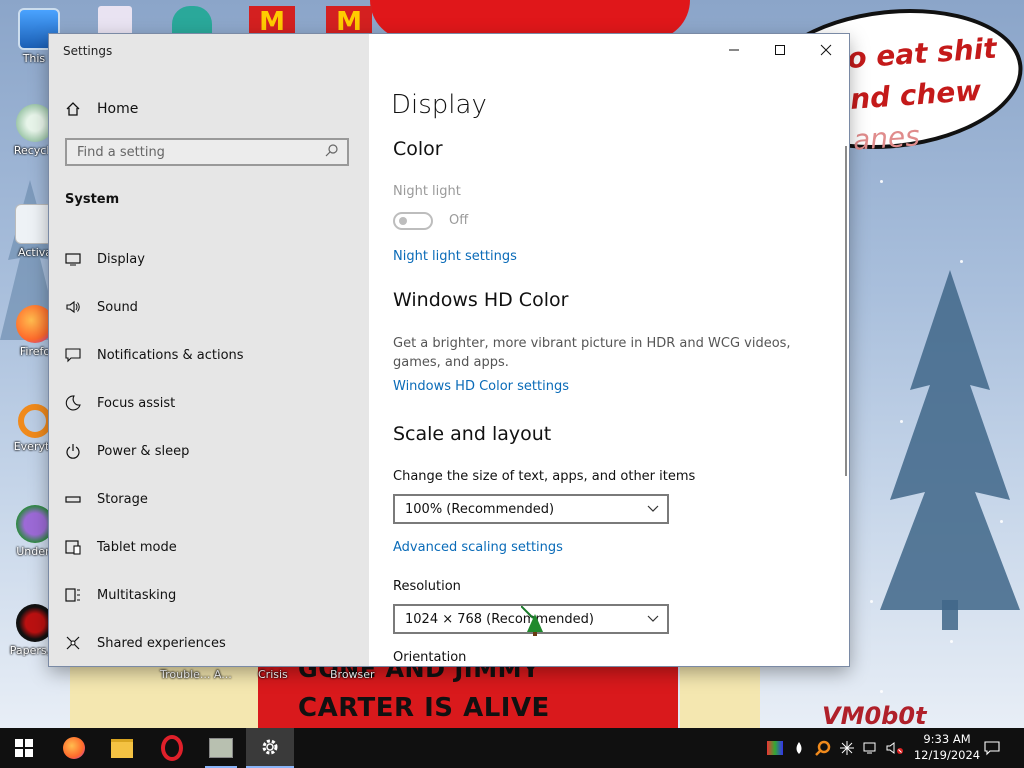  What do you see at coordinates (478, 547) in the screenshot?
I see `advanced-scaling-link: Advanced scaling settings` at bounding box center [478, 547].